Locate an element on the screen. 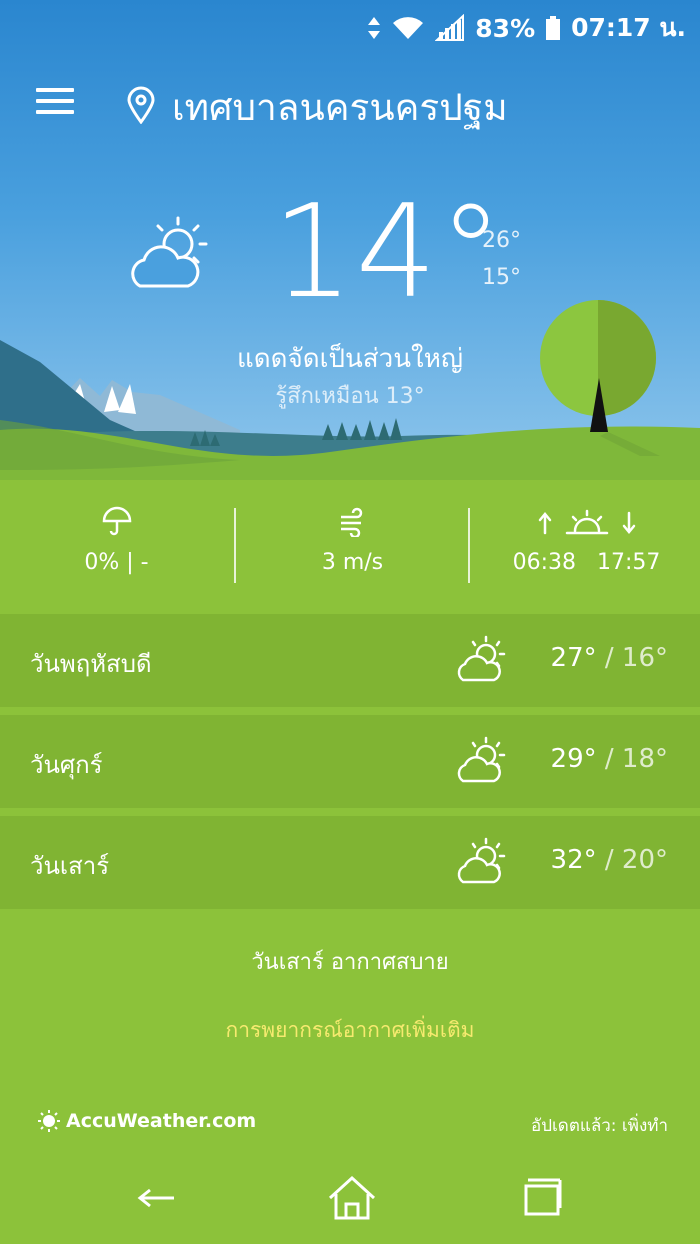  high-low-temperature: 26° 15° is located at coordinates (501, 259).